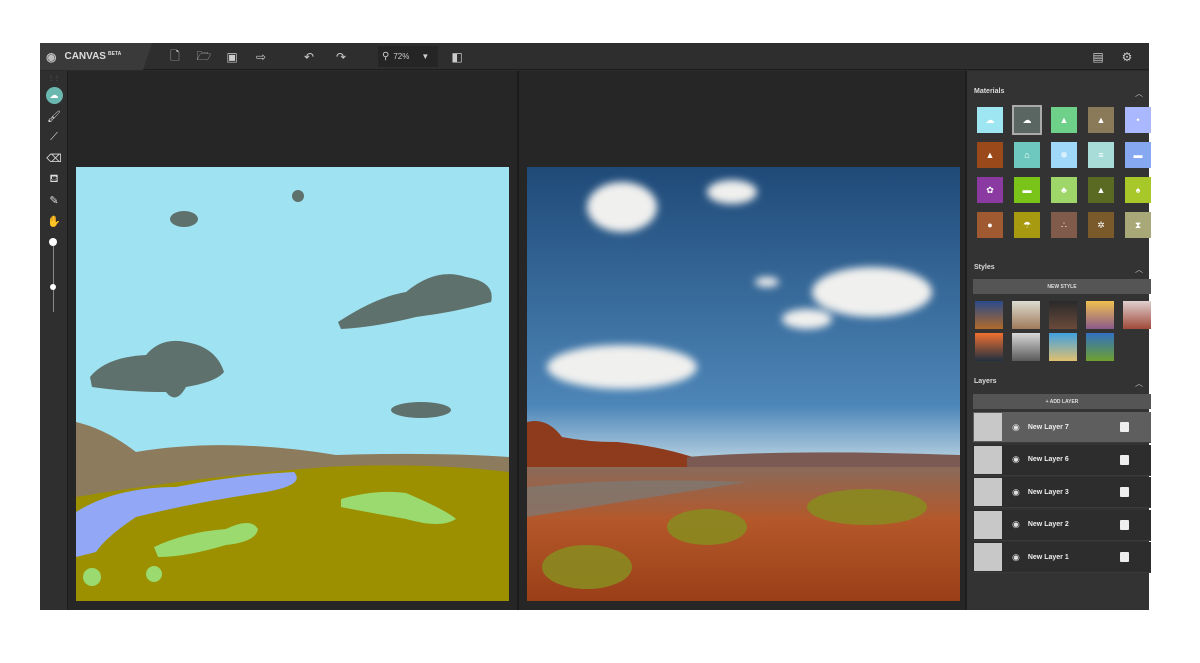  Describe the element at coordinates (1101, 225) in the screenshot. I see `material-gravel: ✲` at that location.